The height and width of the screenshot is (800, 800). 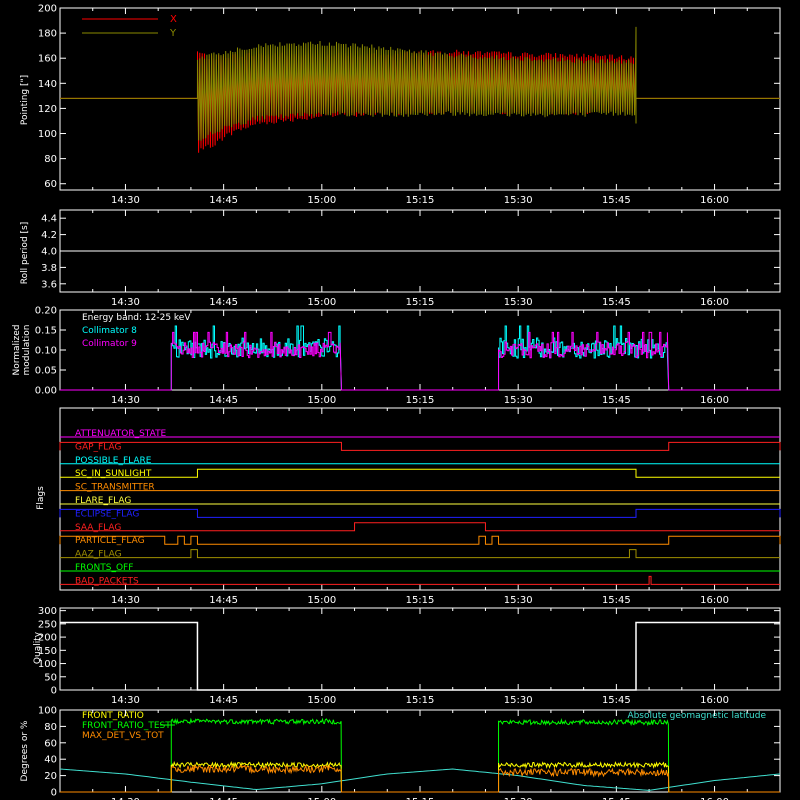 What do you see at coordinates (420, 200) in the screenshot?
I see `pointing-xtick-label: 15:15` at bounding box center [420, 200].